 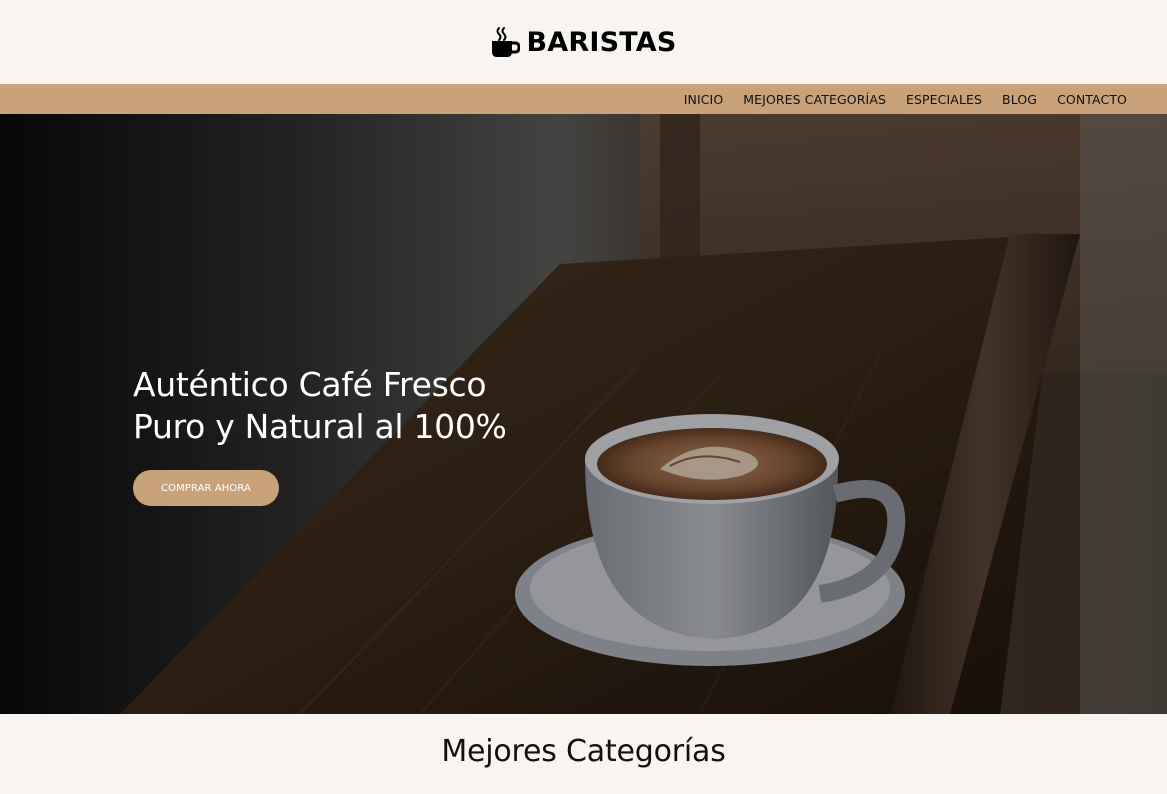 What do you see at coordinates (206, 488) in the screenshot?
I see `buy-now-button: COMPRAR AHORA` at bounding box center [206, 488].